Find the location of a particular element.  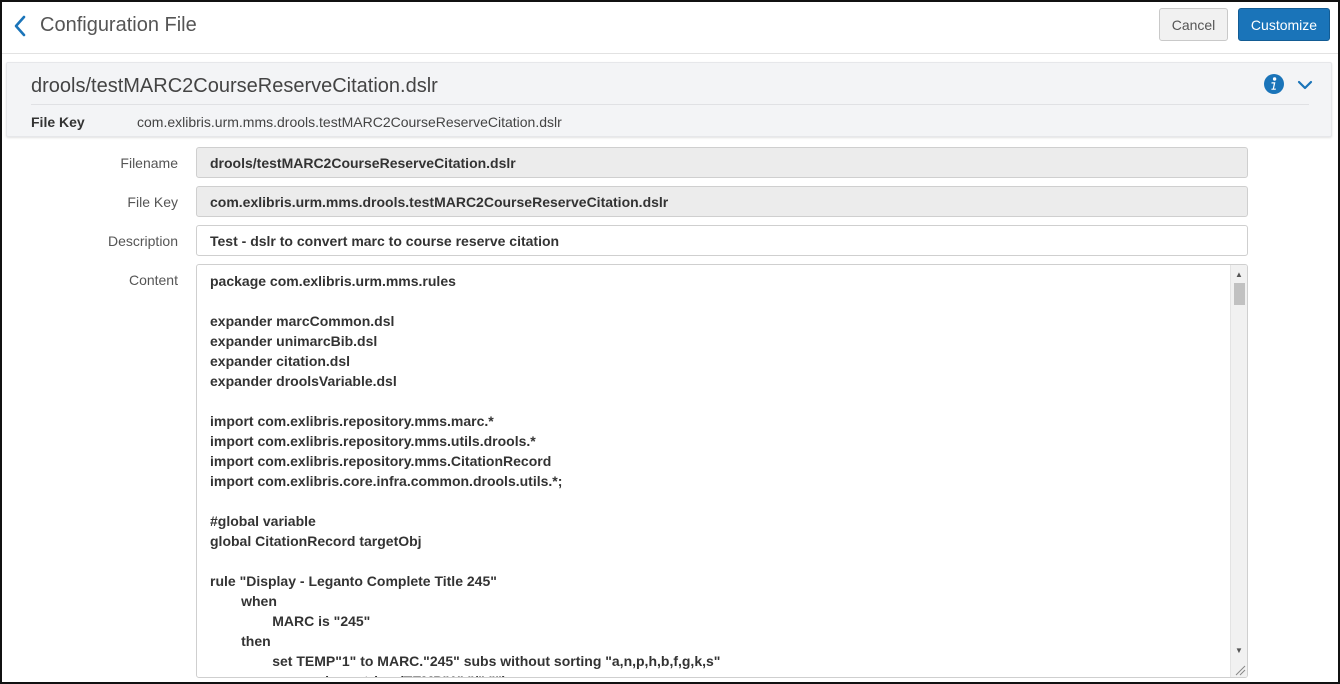

content-label: Content is located at coordinates (153, 280).